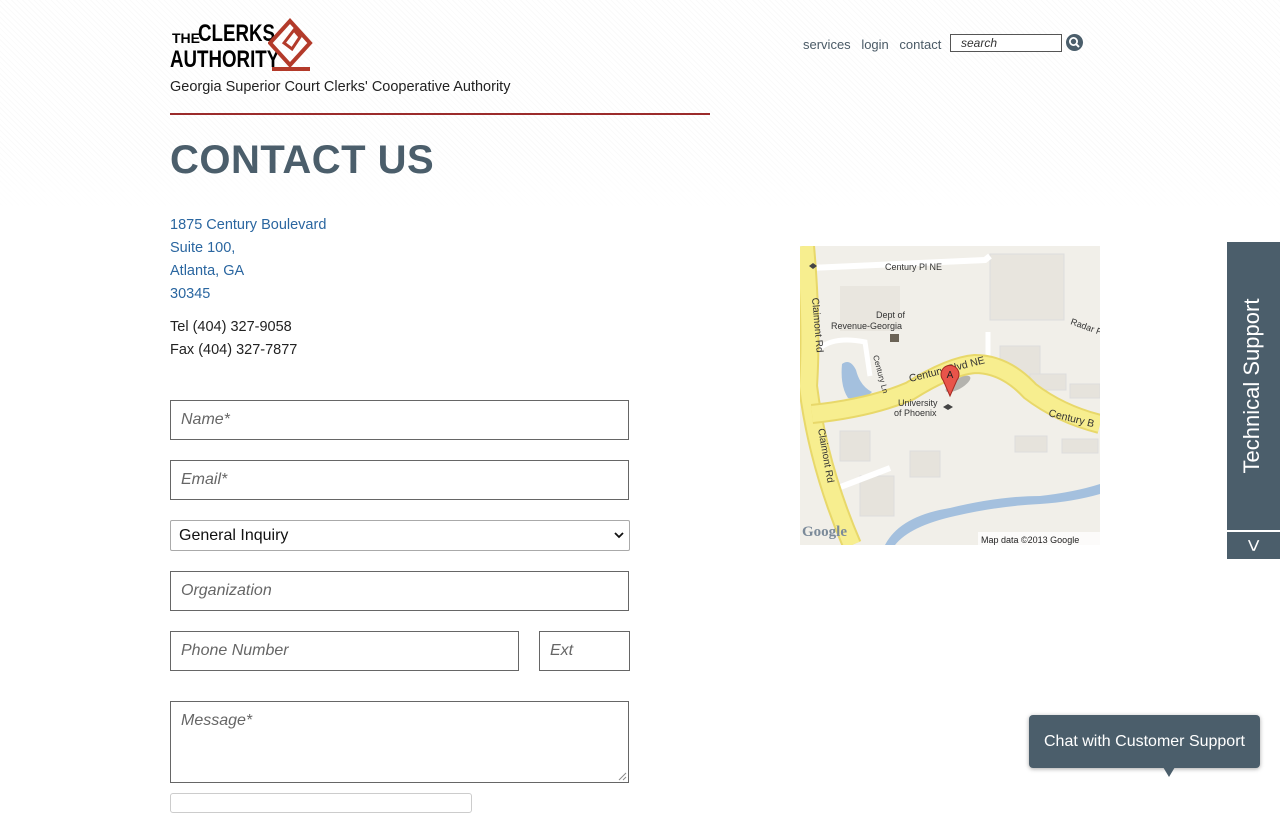  What do you see at coordinates (866, 326) in the screenshot?
I see `map-label-revenue: Revenue-Georgia` at bounding box center [866, 326].